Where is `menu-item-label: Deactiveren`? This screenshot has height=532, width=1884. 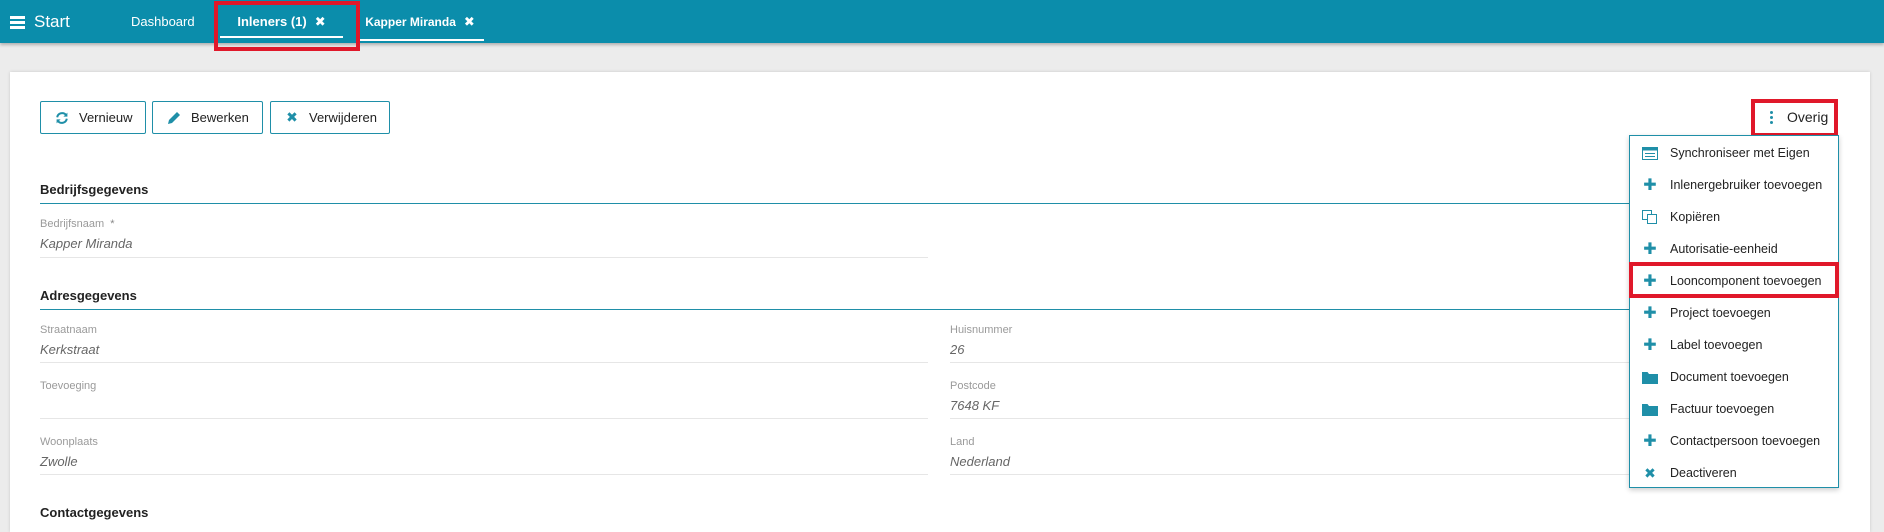
menu-item-label: Deactiveren is located at coordinates (1703, 473).